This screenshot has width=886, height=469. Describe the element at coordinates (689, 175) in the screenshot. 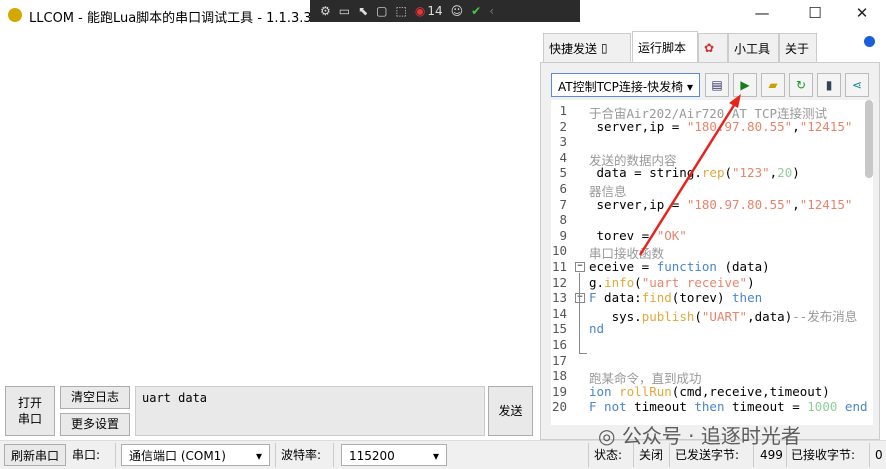

I see `annotation-arrow` at that location.